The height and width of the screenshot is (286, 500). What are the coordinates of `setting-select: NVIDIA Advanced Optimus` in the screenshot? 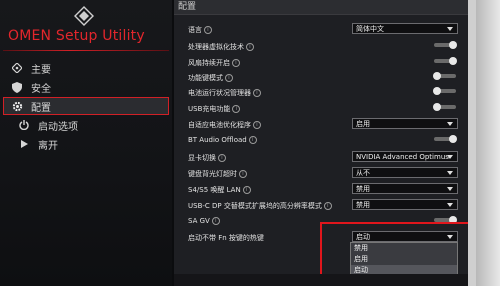 It's located at (405, 156).